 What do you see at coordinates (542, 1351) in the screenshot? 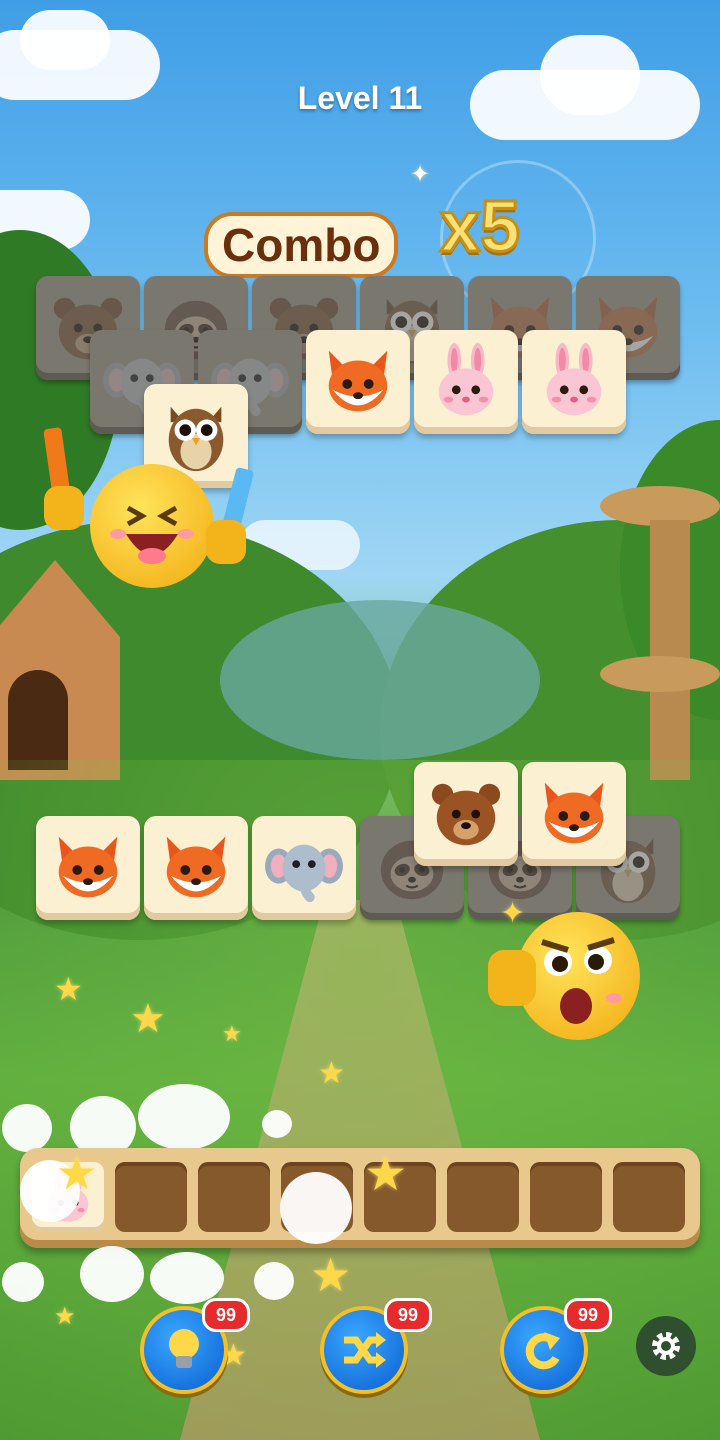
I see `undo-icon` at bounding box center [542, 1351].